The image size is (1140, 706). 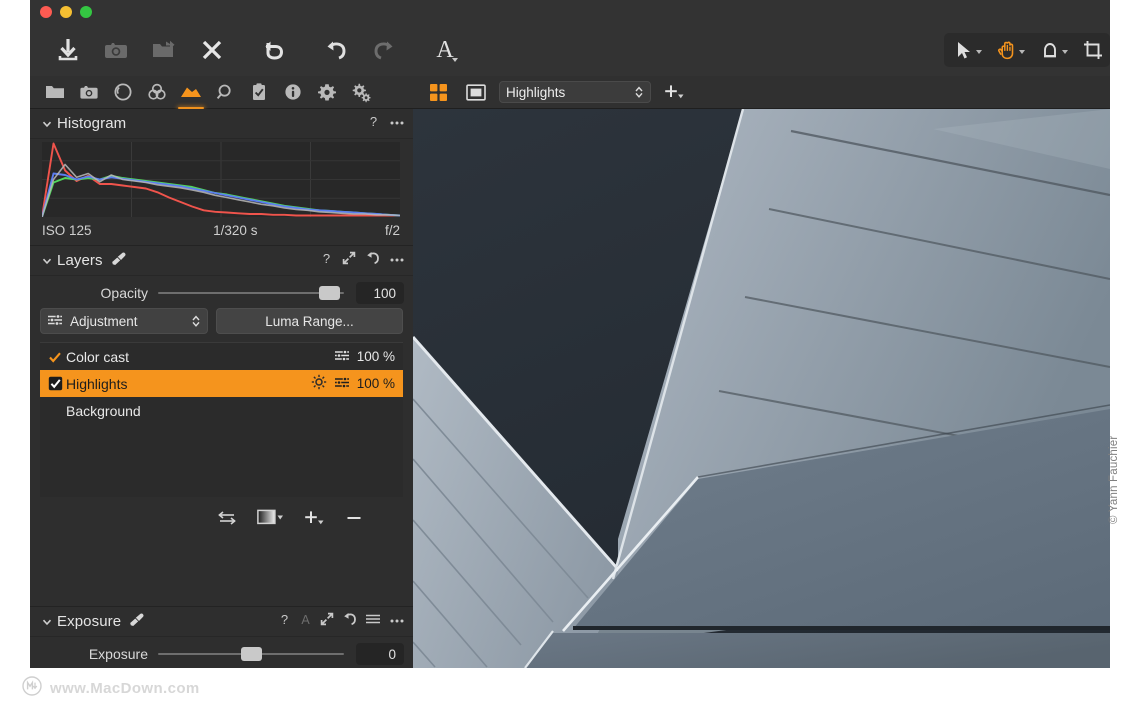 What do you see at coordinates (55, 92) in the screenshot?
I see `sidebar-item-library` at bounding box center [55, 92].